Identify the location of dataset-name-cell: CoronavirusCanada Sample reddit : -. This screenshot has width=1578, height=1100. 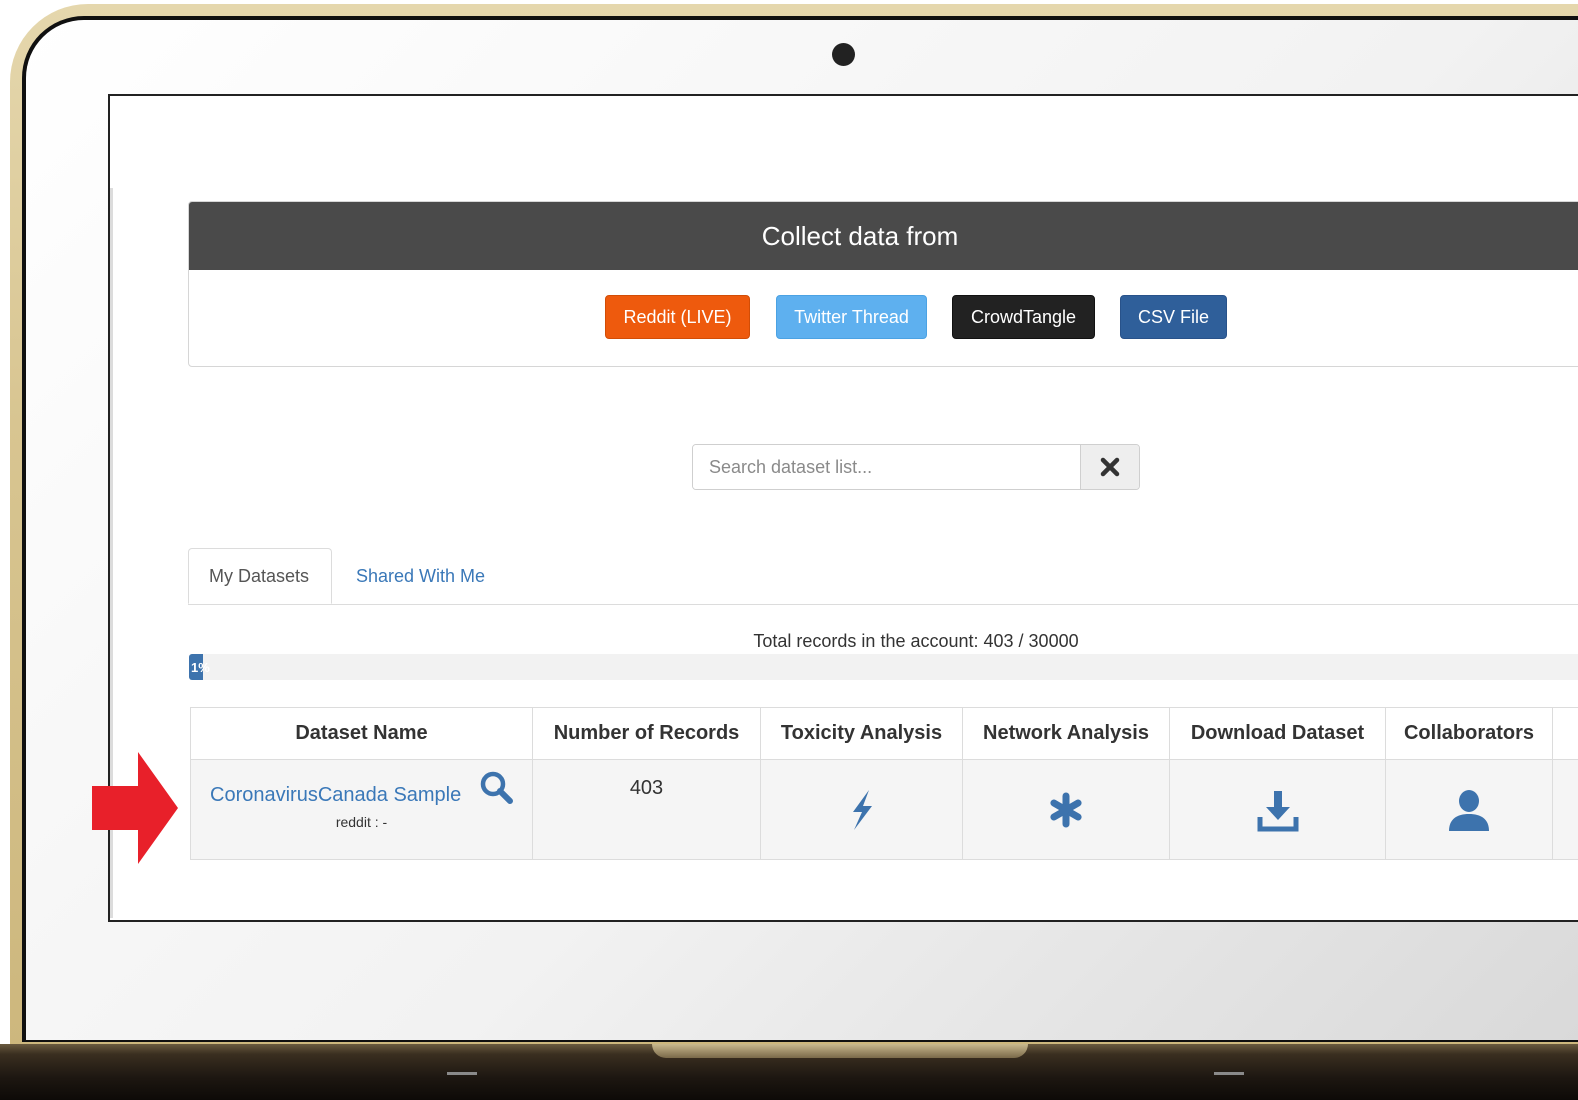
(361, 809).